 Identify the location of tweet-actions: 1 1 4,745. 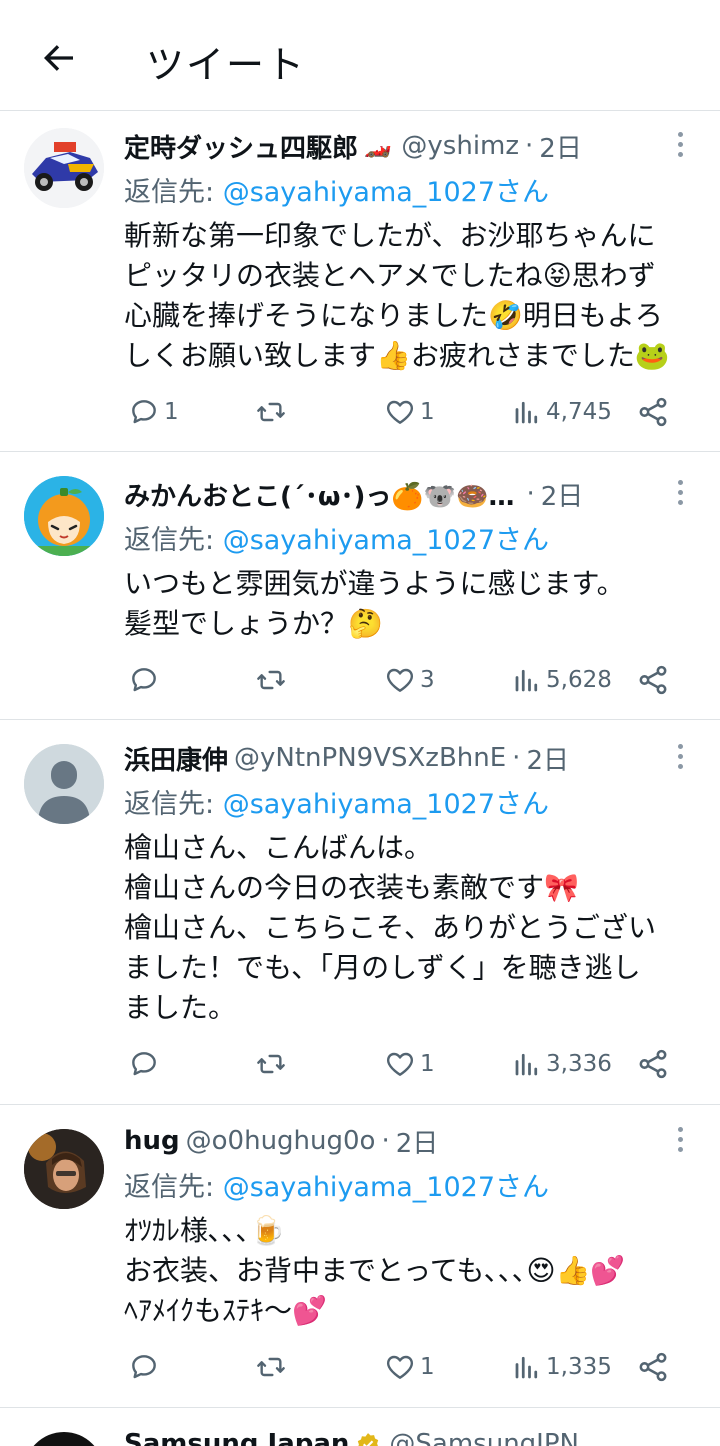
(404, 412).